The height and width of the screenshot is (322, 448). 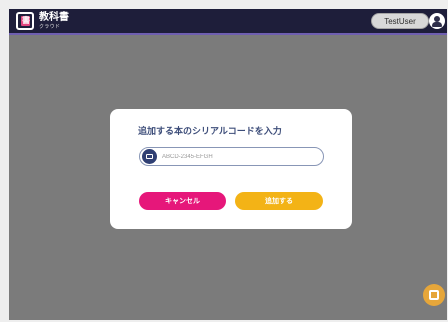 I want to click on user-avatar-icon, so click(x=437, y=21).